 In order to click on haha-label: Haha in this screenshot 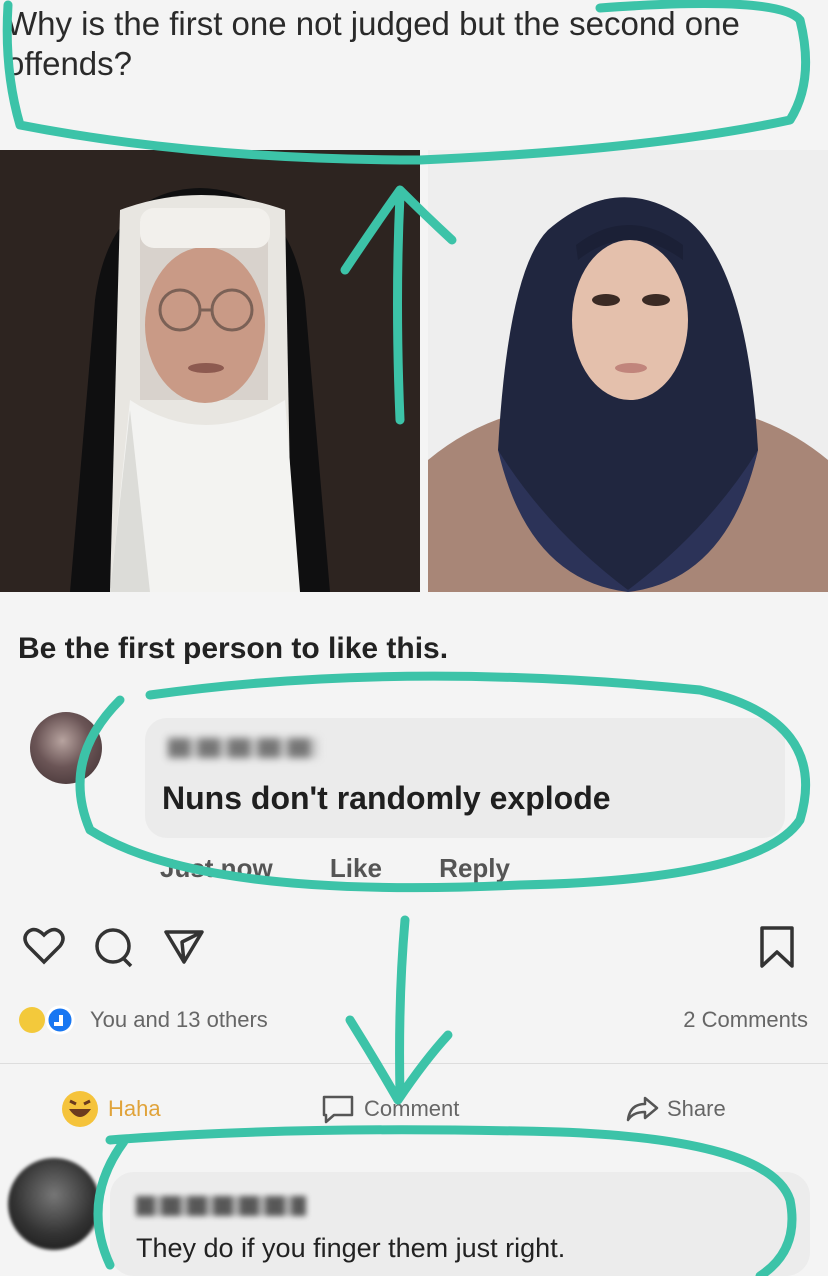, I will do `click(134, 1108)`.